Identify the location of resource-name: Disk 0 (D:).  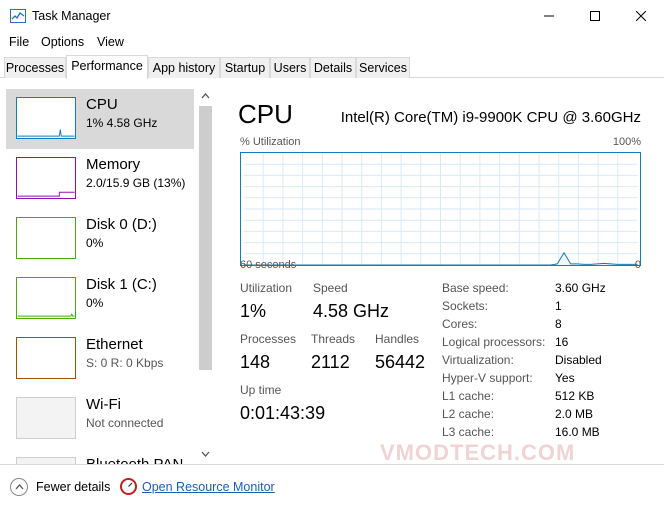
(121, 224).